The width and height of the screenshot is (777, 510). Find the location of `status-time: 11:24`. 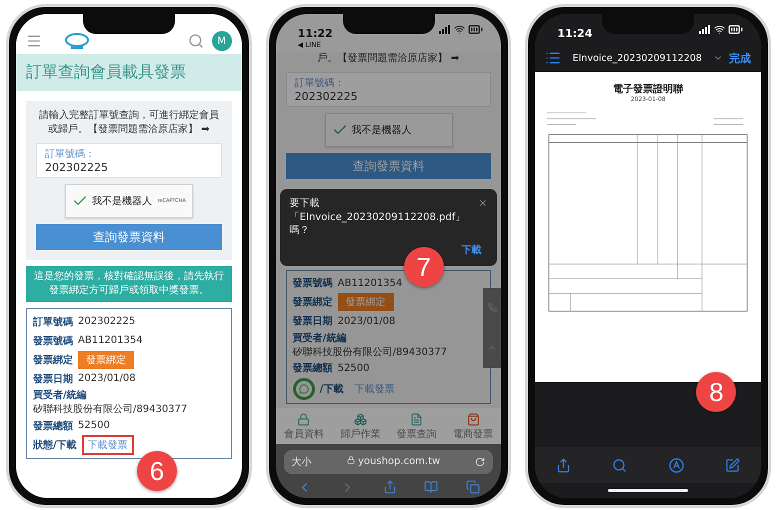

status-time: 11:24 is located at coordinates (574, 33).